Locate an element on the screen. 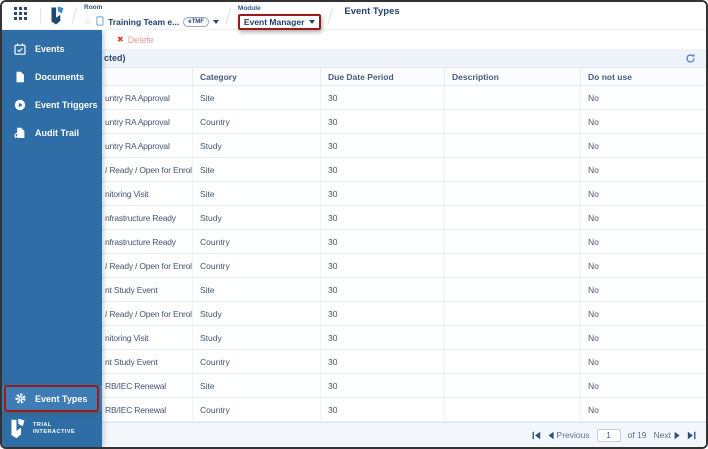  sidebar-item-label: Events is located at coordinates (50, 49).